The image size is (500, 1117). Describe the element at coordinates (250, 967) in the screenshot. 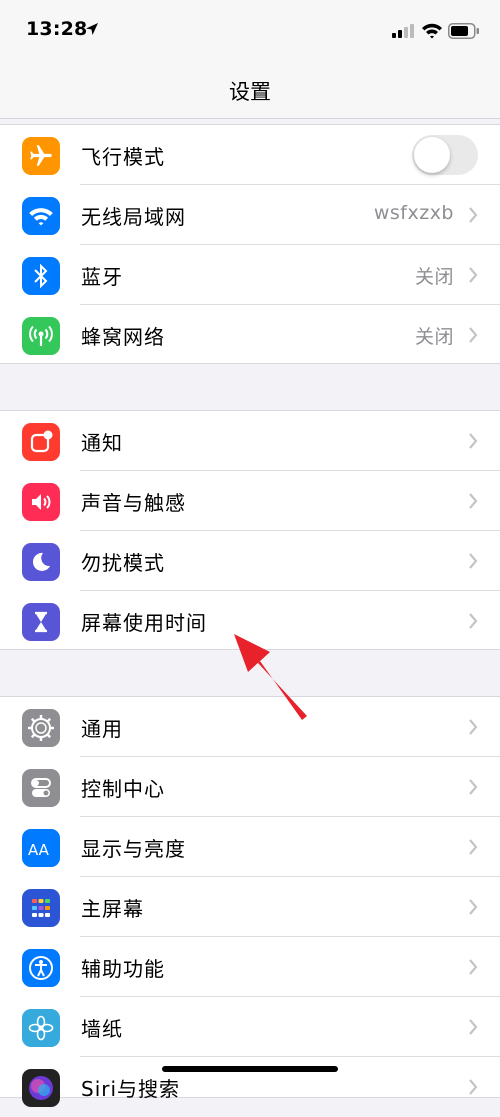

I see `settings-row-accessibility: 辅助功能` at that location.